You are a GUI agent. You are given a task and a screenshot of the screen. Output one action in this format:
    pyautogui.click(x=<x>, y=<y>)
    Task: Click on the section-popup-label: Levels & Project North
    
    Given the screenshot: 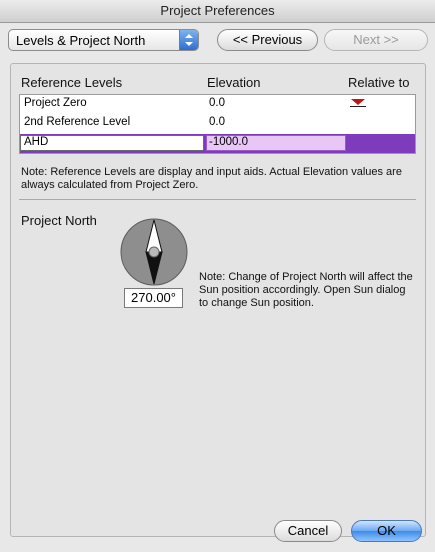 What is the action you would take?
    pyautogui.click(x=81, y=40)
    